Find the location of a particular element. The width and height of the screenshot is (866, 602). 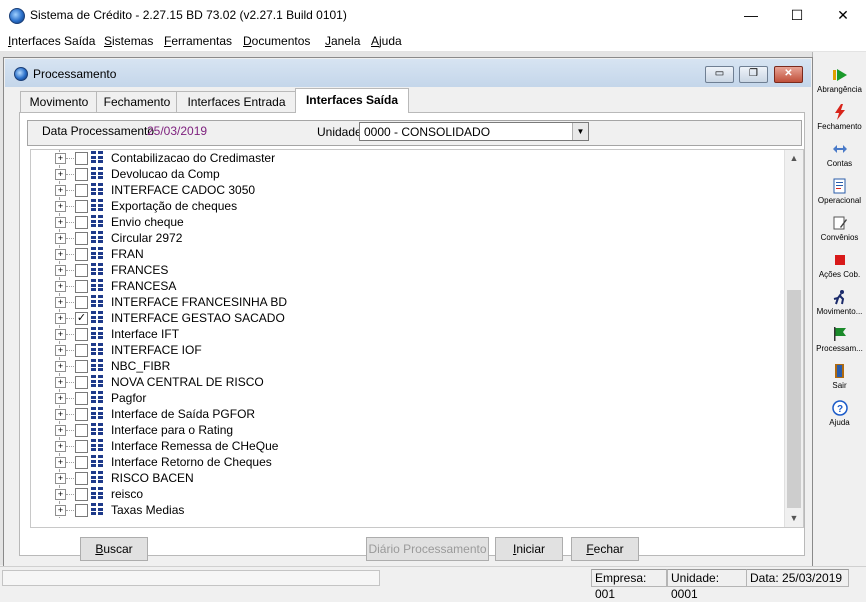

menu-interfaces-saida: Interfaces Saída is located at coordinates (51, 41).